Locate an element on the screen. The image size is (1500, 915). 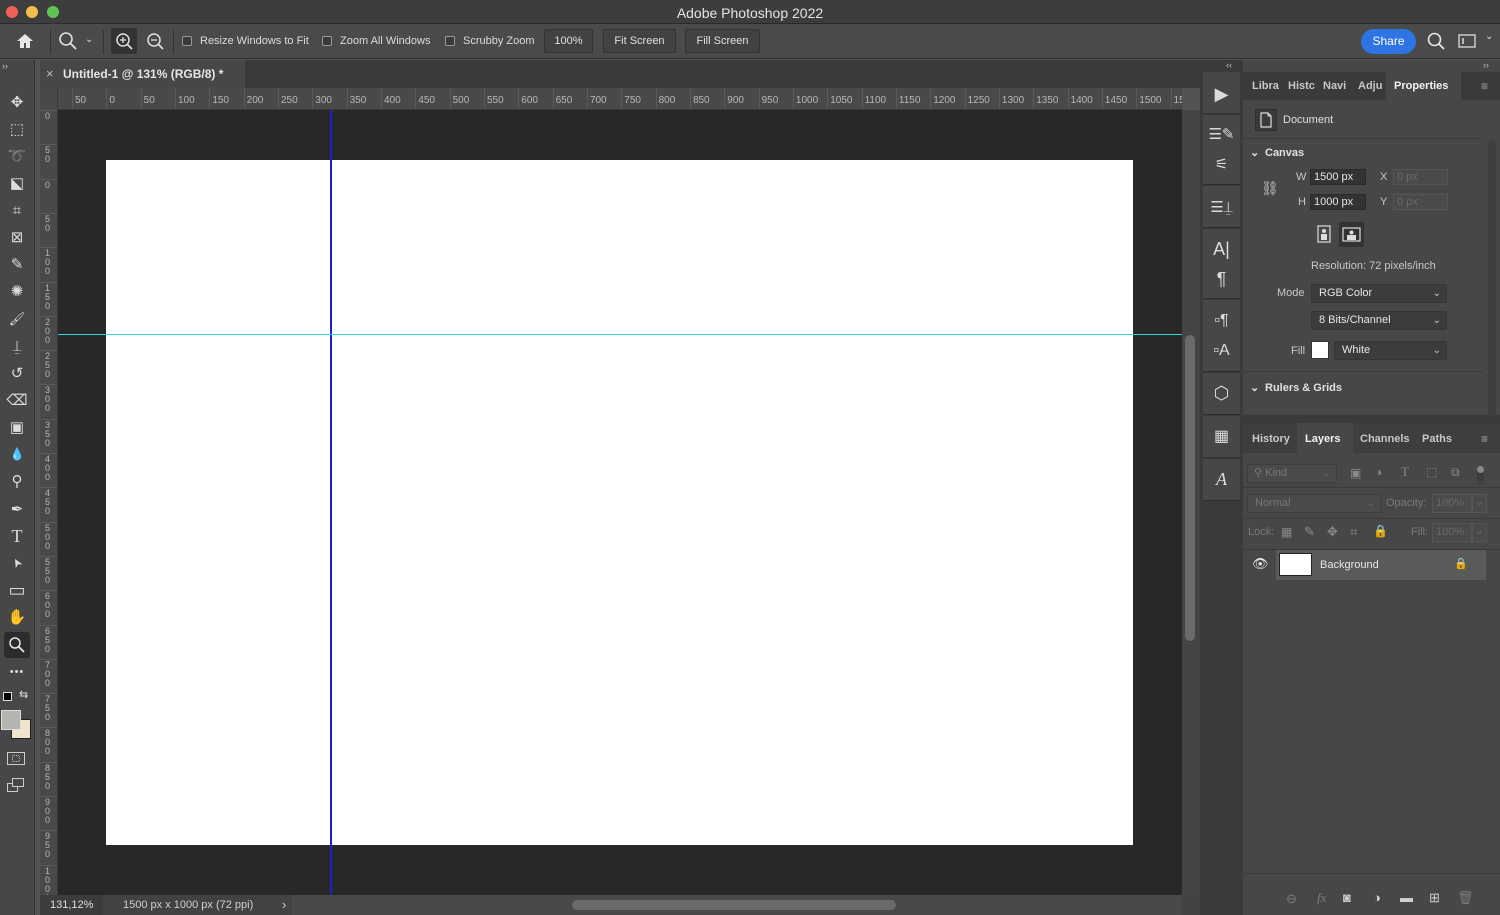
brush-settings-icon: ⚟ is located at coordinates (1221, 164).